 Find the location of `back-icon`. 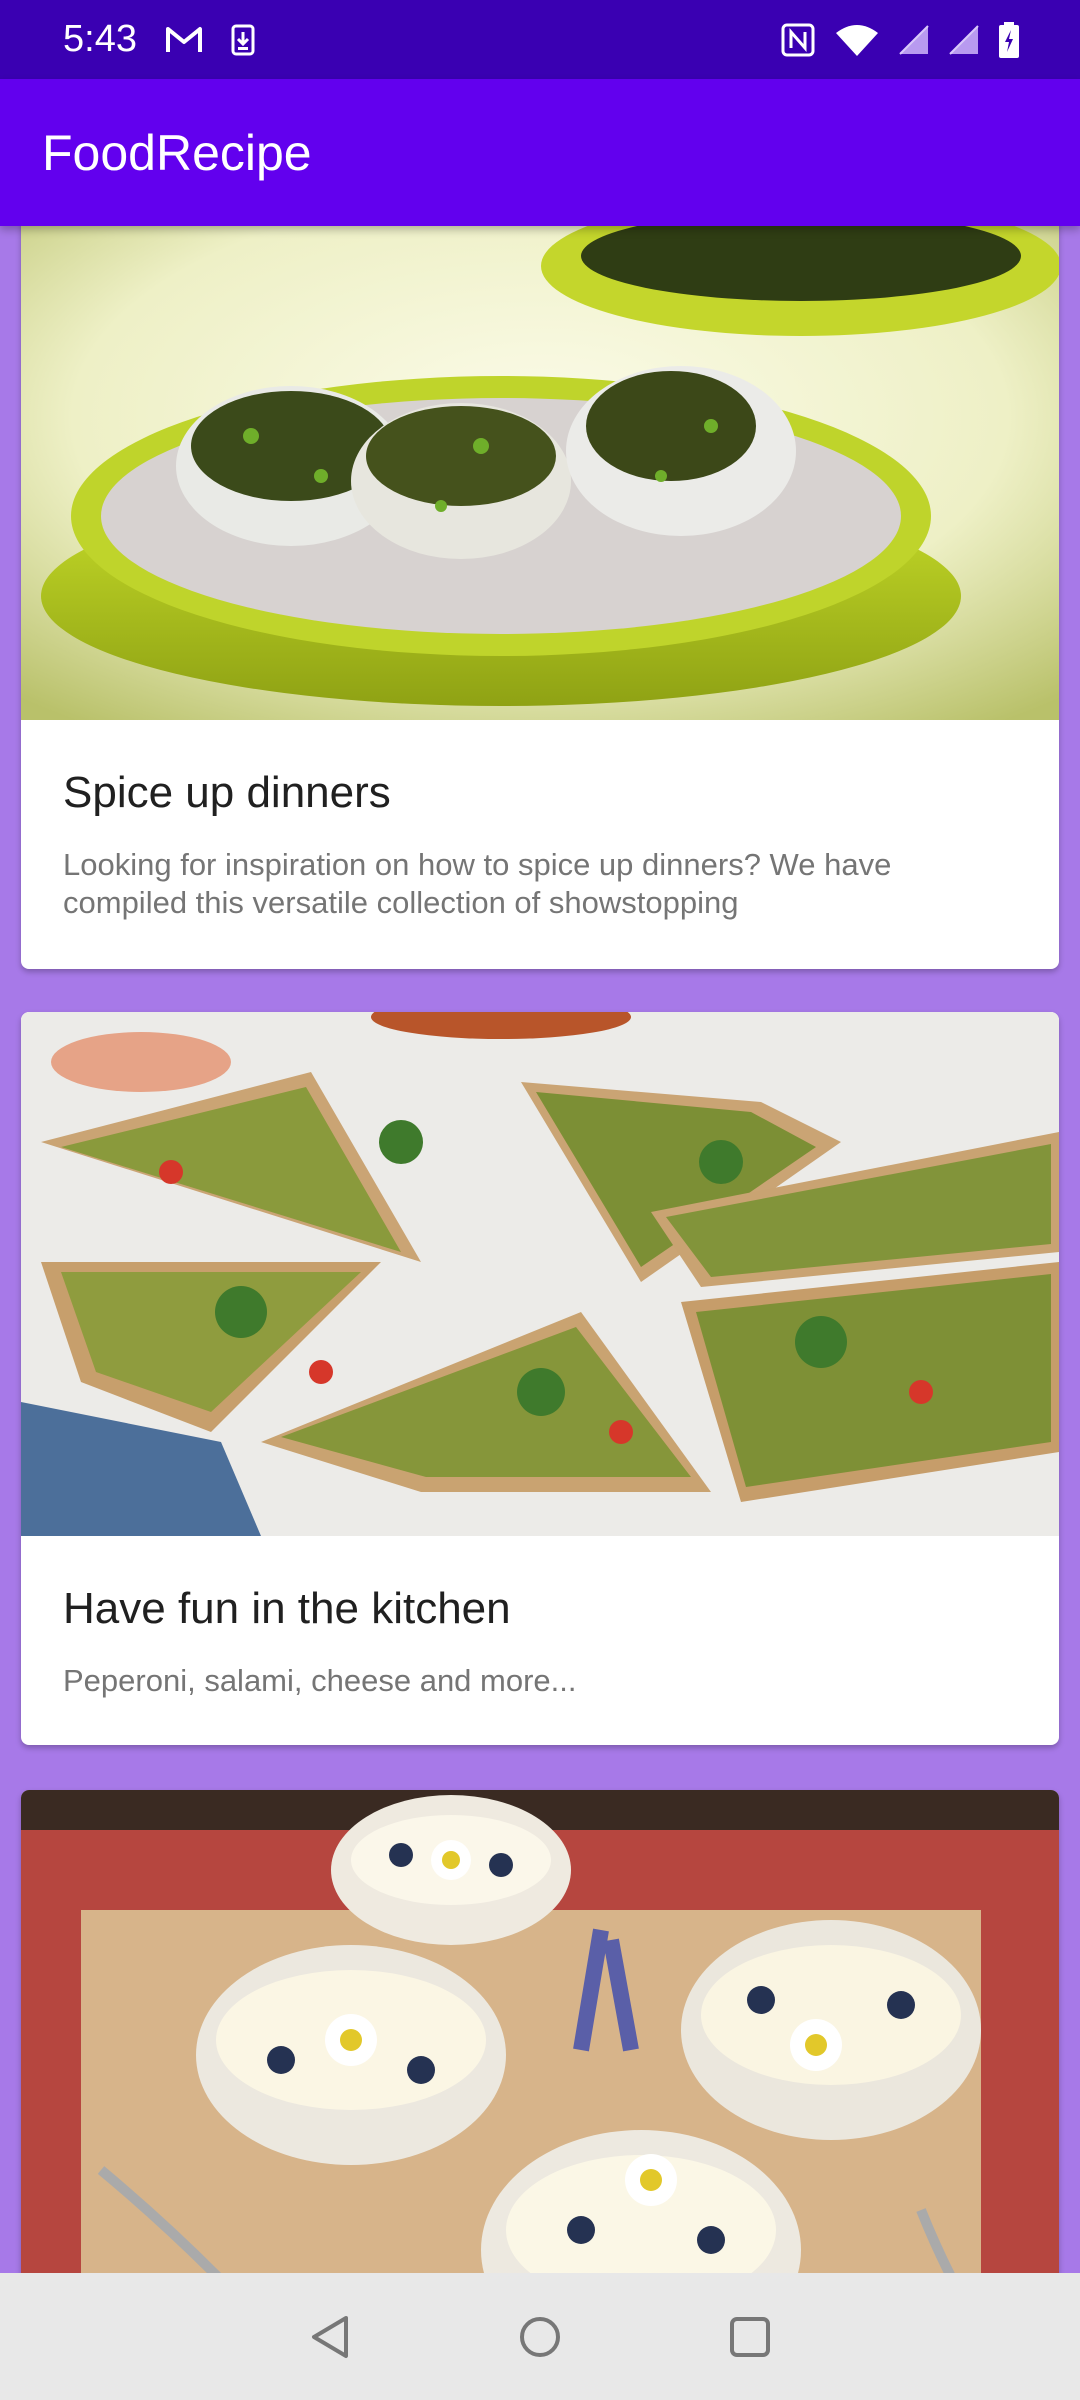

back-icon is located at coordinates (330, 2337).